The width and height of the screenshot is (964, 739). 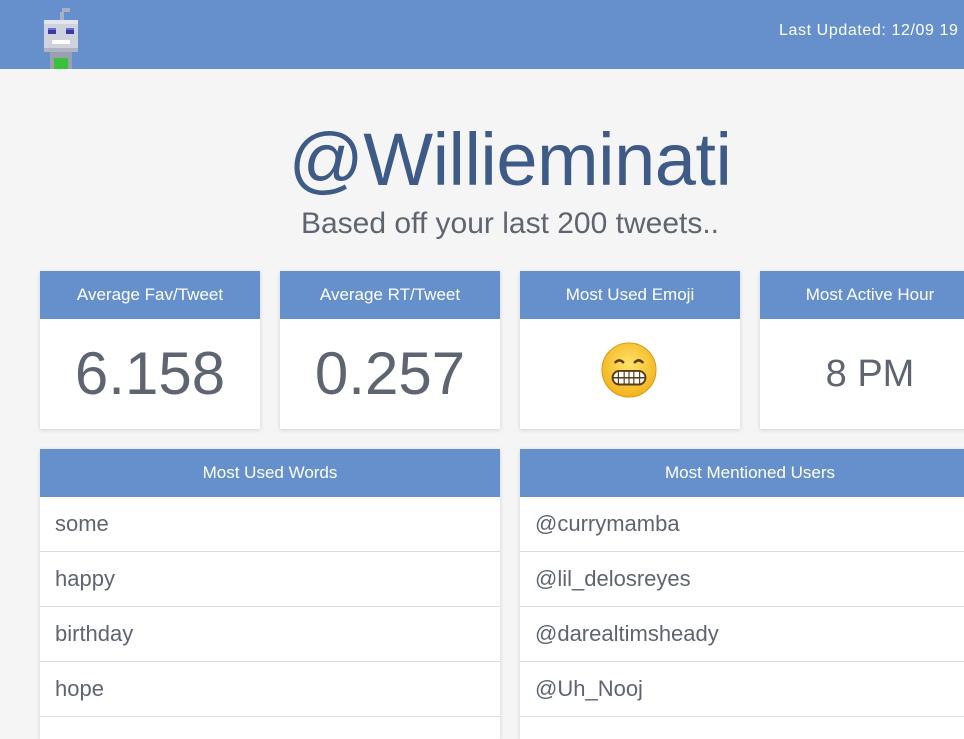 I want to click on stat-card-avg-rt: Average RT/Tweet 0.257, so click(x=390, y=350).